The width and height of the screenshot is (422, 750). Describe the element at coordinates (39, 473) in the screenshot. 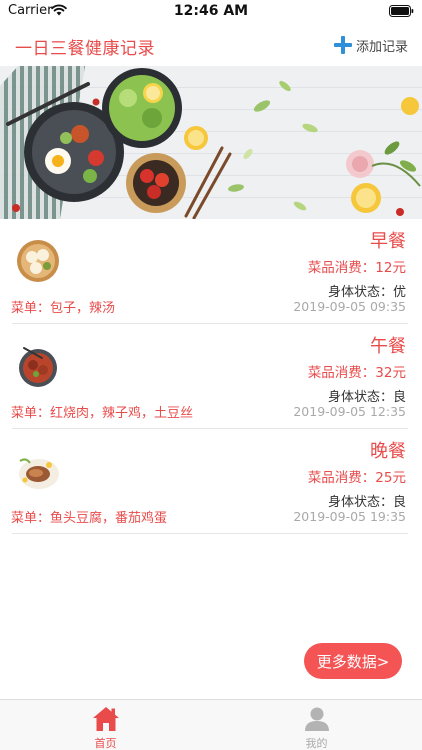

I see `fish-dish-icon` at that location.